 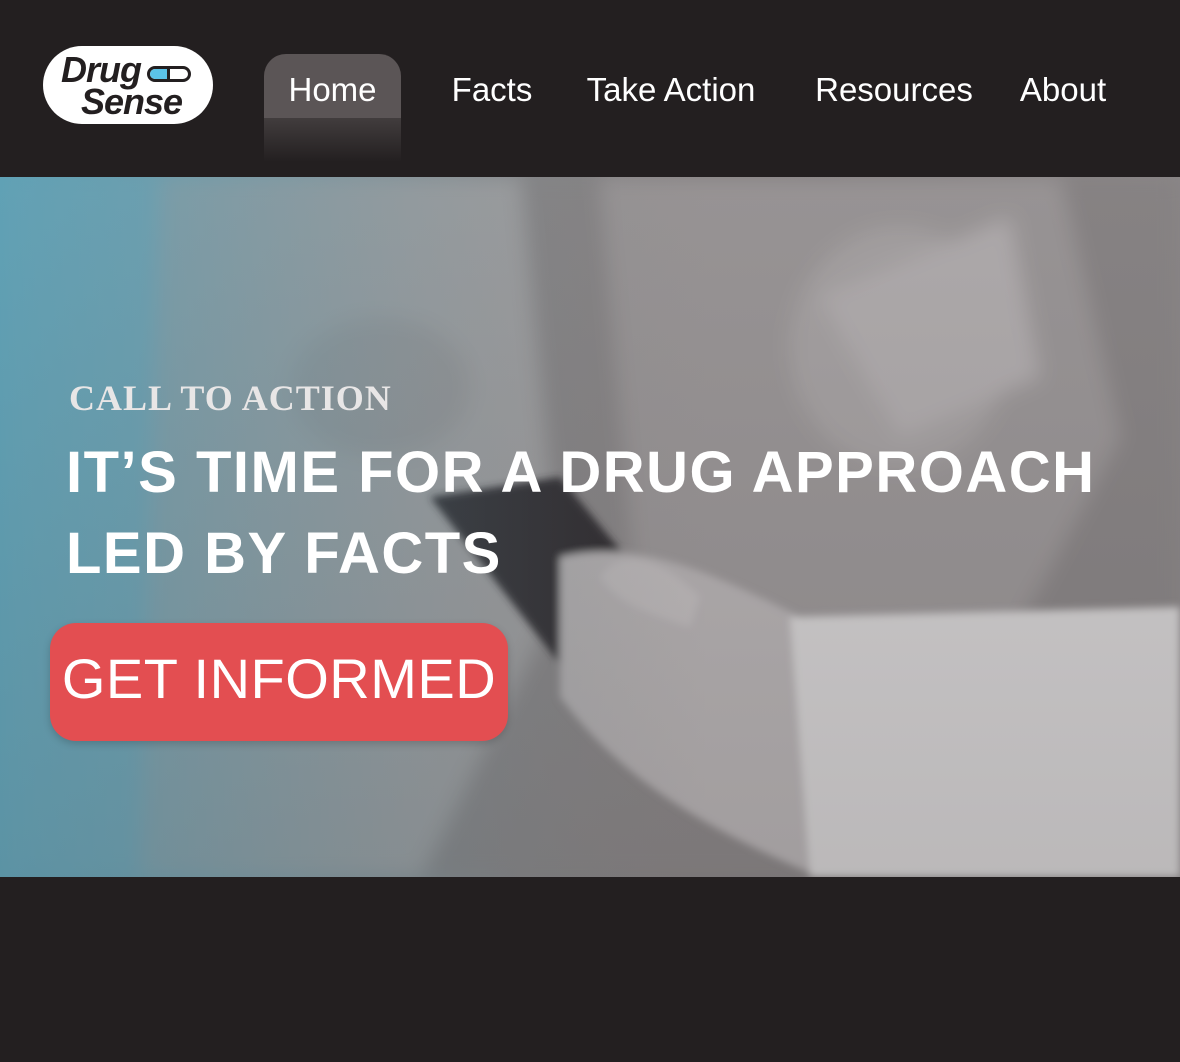 I want to click on get-informed-button: GET INFORMED, so click(x=279, y=682).